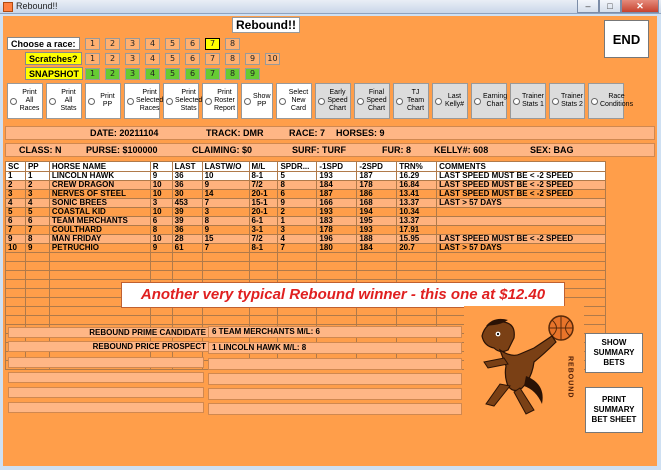 The height and width of the screenshot is (470, 661). What do you see at coordinates (103, 101) in the screenshot?
I see `option-print-pp: Print PP` at bounding box center [103, 101].